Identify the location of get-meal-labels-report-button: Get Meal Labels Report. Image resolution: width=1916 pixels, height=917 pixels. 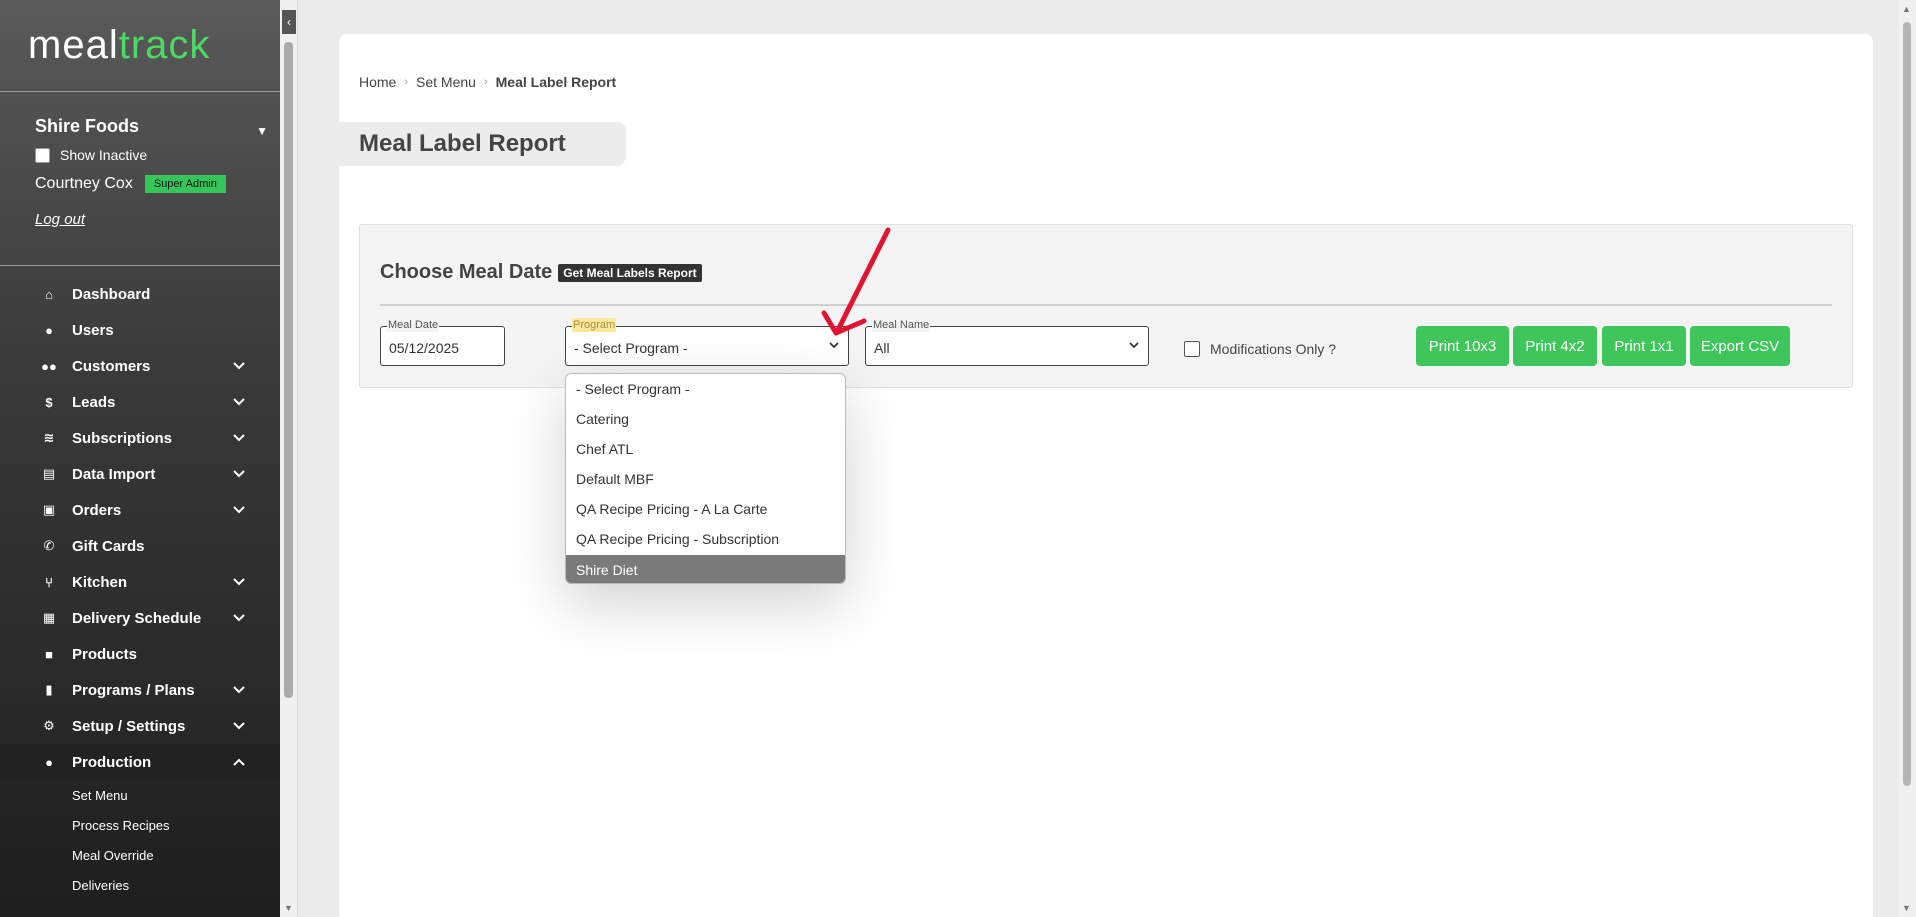
(630, 272).